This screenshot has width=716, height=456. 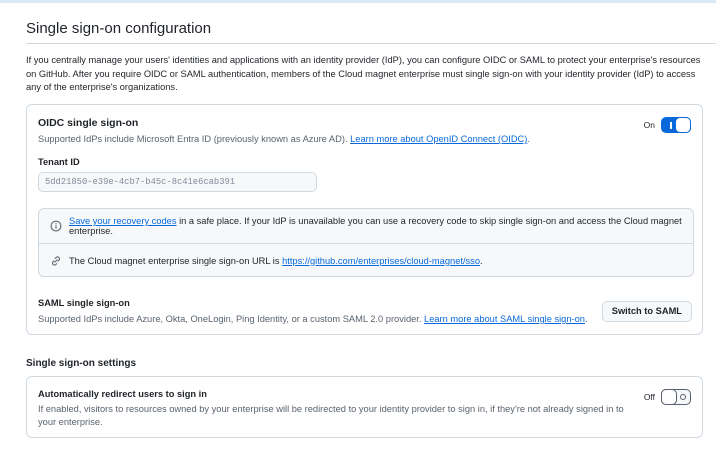 I want to click on oidc-learn-more-link: Learn more about OpenID Connect (OIDC), so click(x=438, y=139).